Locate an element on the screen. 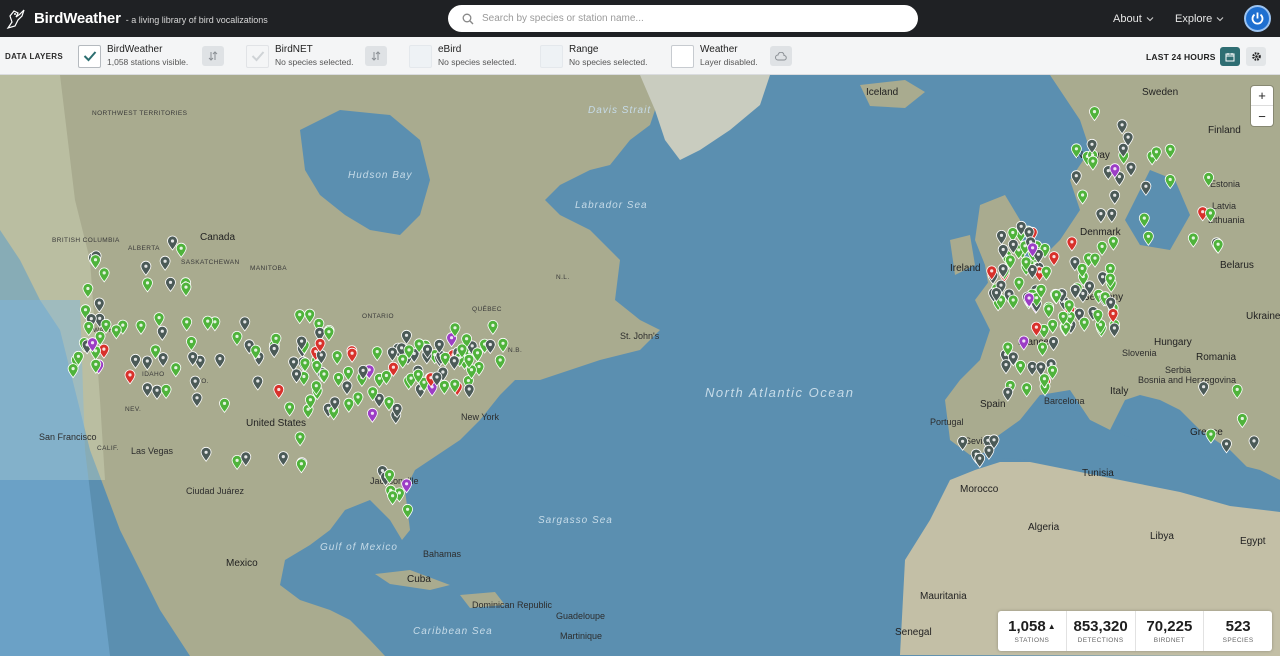 Image resolution: width=1280 pixels, height=656 pixels. zoom-in-button: + is located at coordinates (1262, 96).